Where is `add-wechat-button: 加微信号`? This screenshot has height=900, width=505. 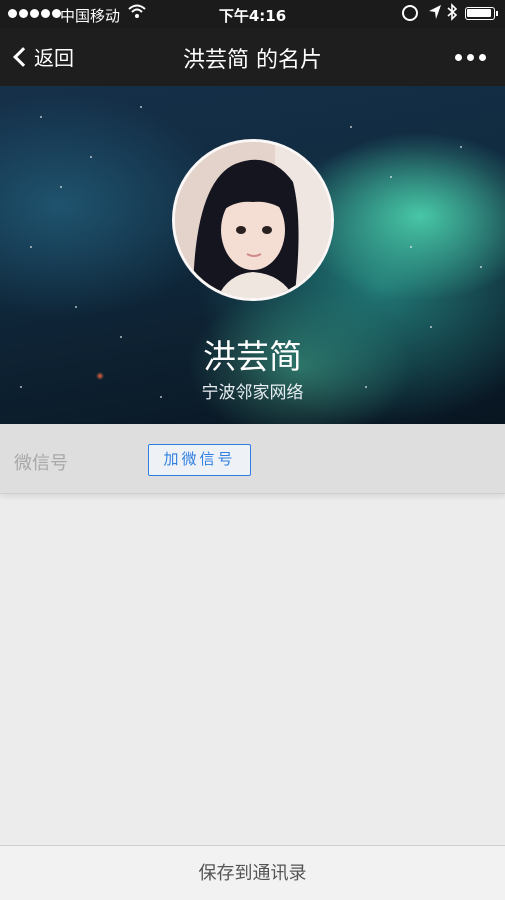
add-wechat-button: 加微信号 is located at coordinates (199, 460).